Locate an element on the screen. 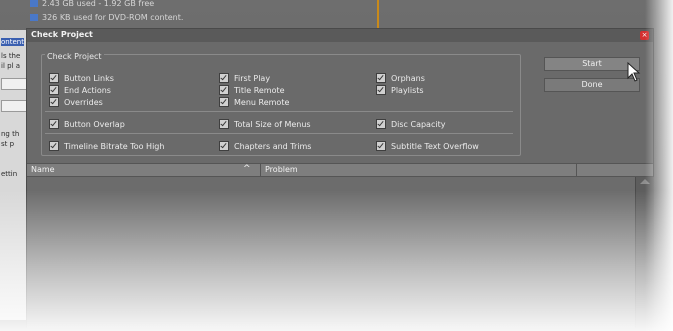 The image size is (673, 331). checkbox-label: End Actions is located at coordinates (87, 90).